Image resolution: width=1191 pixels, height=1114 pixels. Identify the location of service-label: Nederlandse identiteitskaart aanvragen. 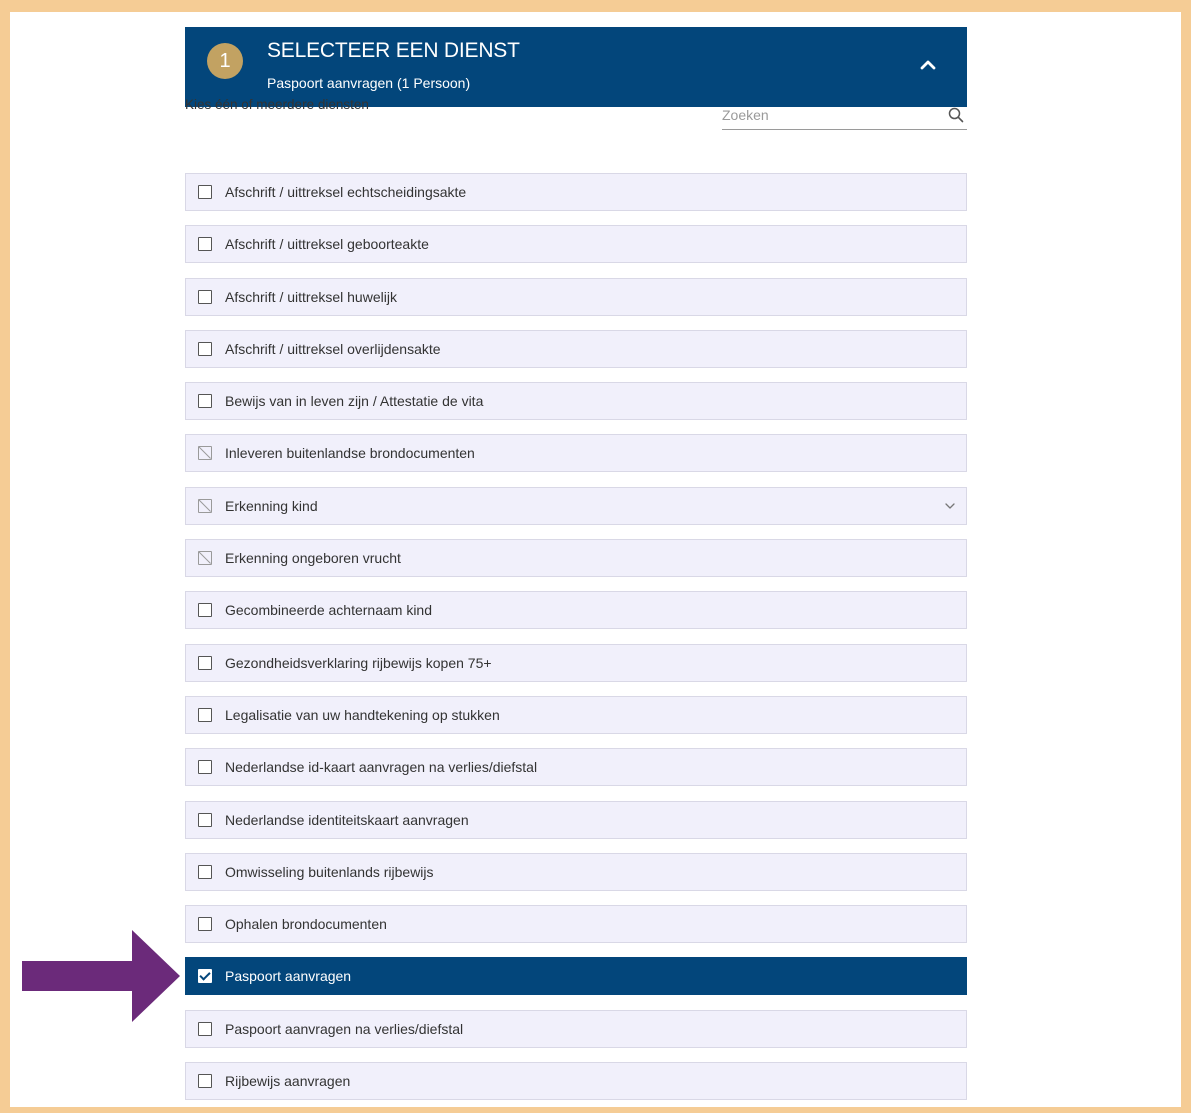
(347, 819).